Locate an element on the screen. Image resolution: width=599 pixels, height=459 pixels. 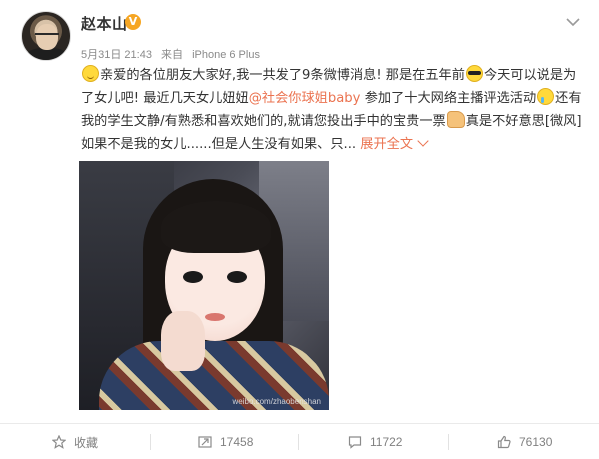
photo-lips is located at coordinates (215, 317).